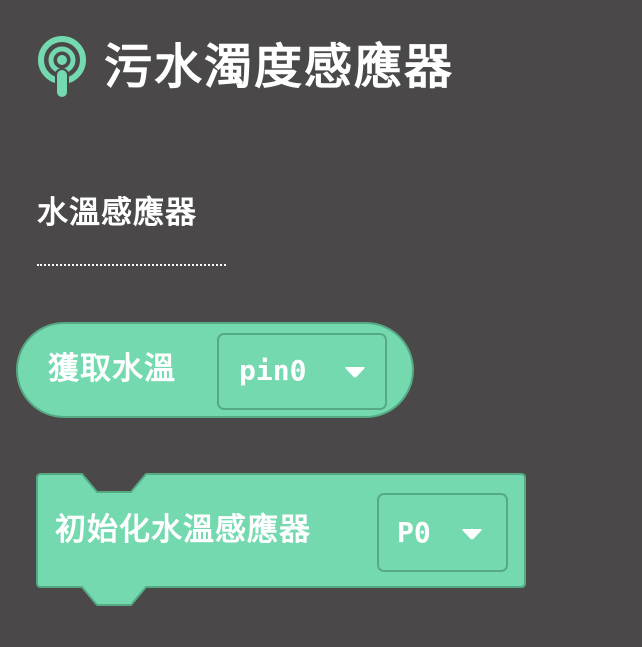  What do you see at coordinates (279, 67) in the screenshot?
I see `category-title: 污水濁度感應器` at bounding box center [279, 67].